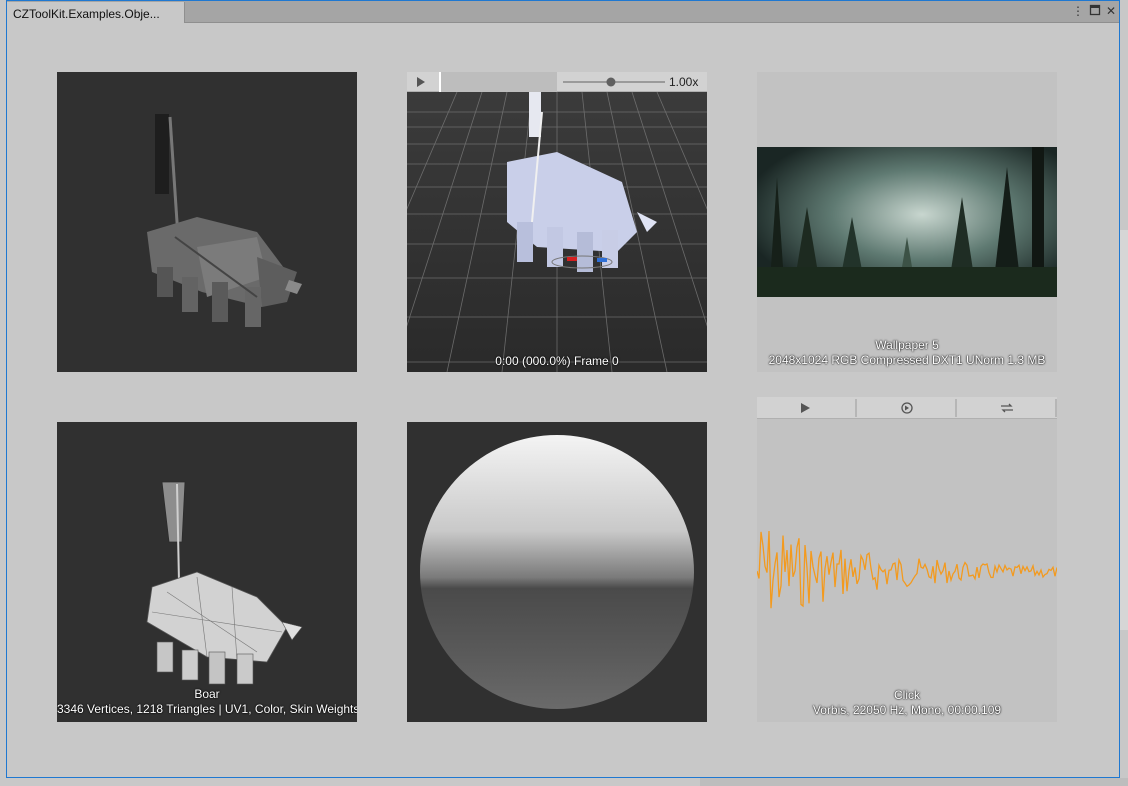  I want to click on material-preview, so click(557, 572).